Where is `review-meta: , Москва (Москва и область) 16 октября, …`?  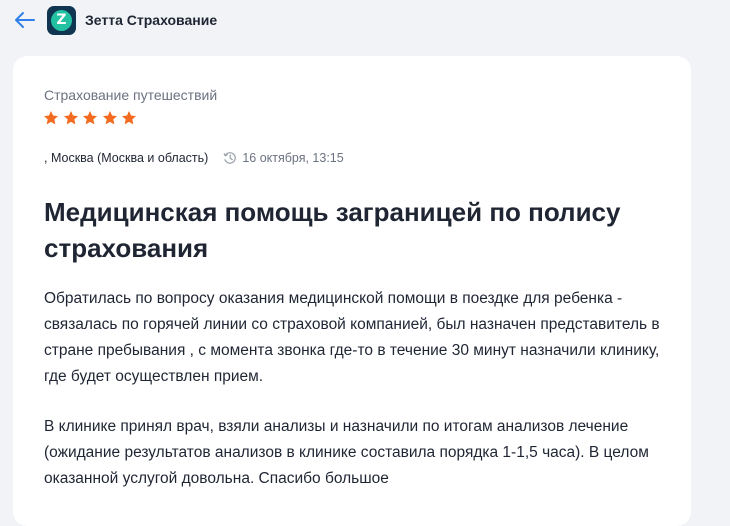
review-meta: , Москва (Москва и область) 16 октября, … is located at coordinates (194, 158).